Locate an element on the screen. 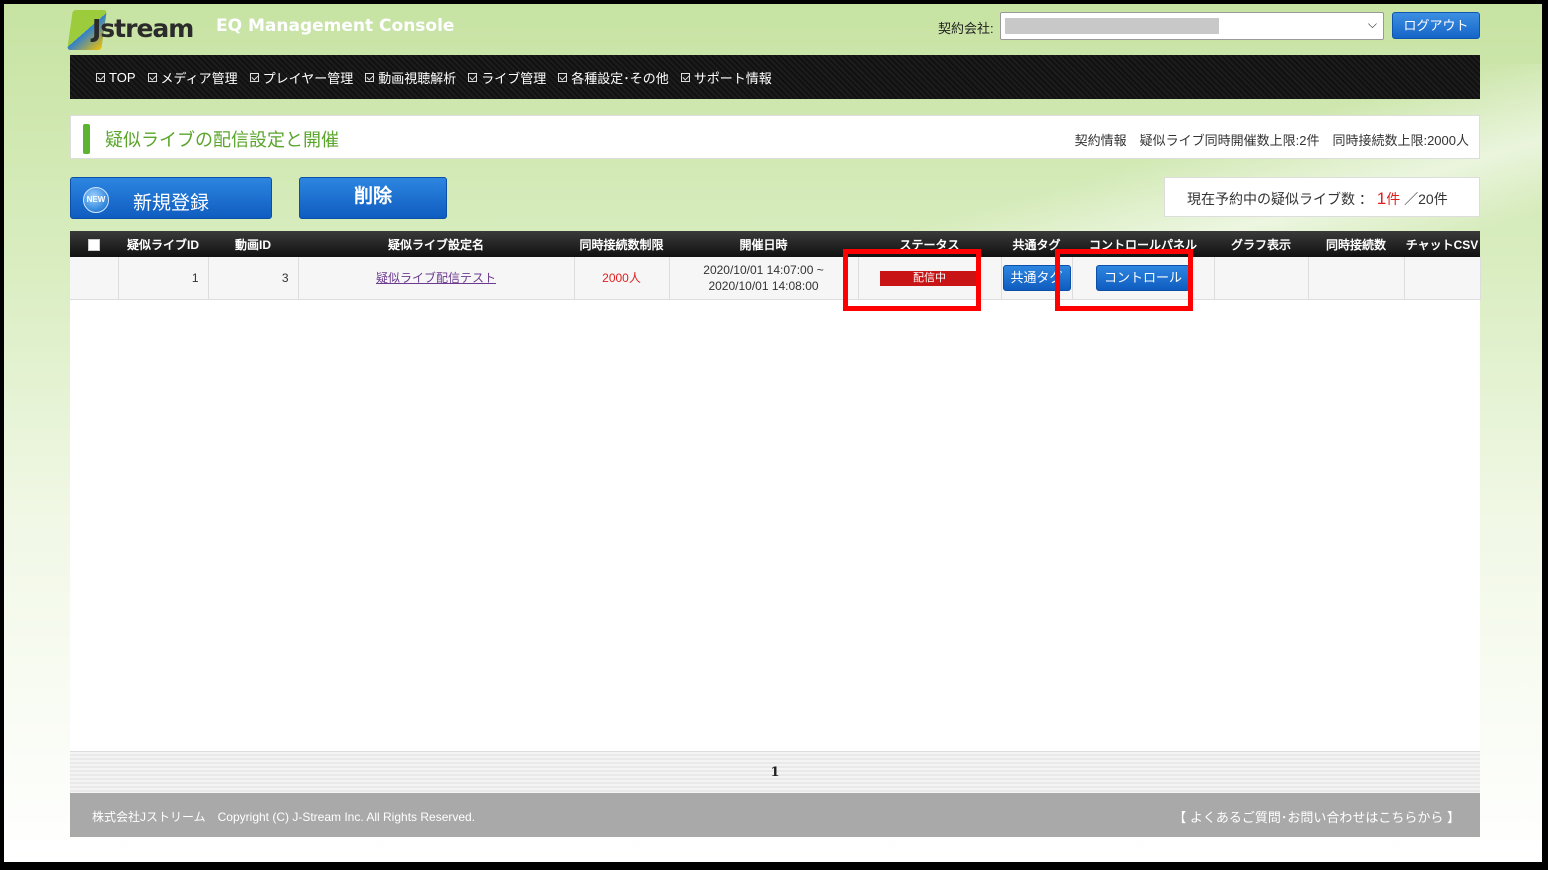  cell-concurrent is located at coordinates (1356, 278).